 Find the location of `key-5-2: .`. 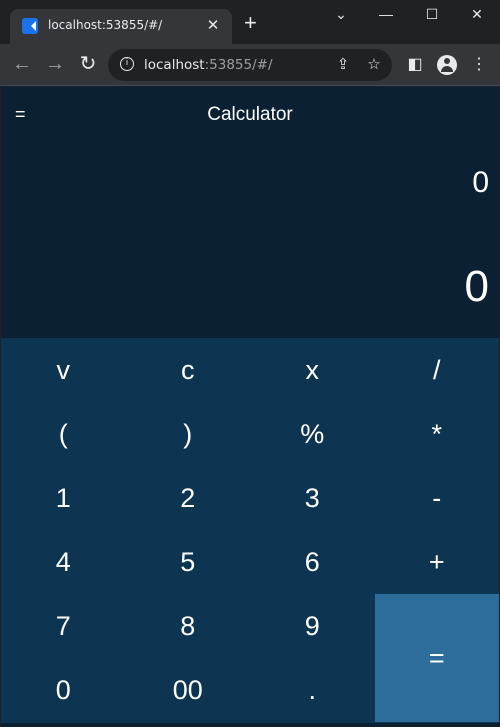

key-5-2: . is located at coordinates (312, 690).